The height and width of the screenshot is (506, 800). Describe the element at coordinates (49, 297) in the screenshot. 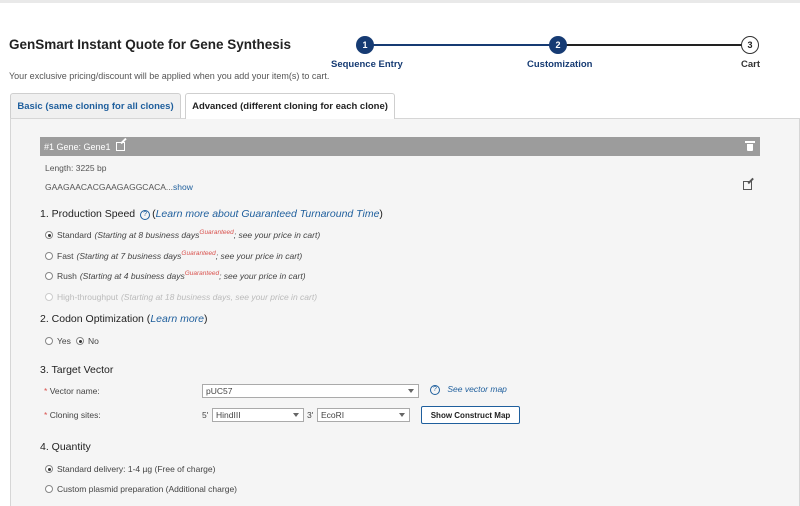

I see `radio-high-throughput` at that location.